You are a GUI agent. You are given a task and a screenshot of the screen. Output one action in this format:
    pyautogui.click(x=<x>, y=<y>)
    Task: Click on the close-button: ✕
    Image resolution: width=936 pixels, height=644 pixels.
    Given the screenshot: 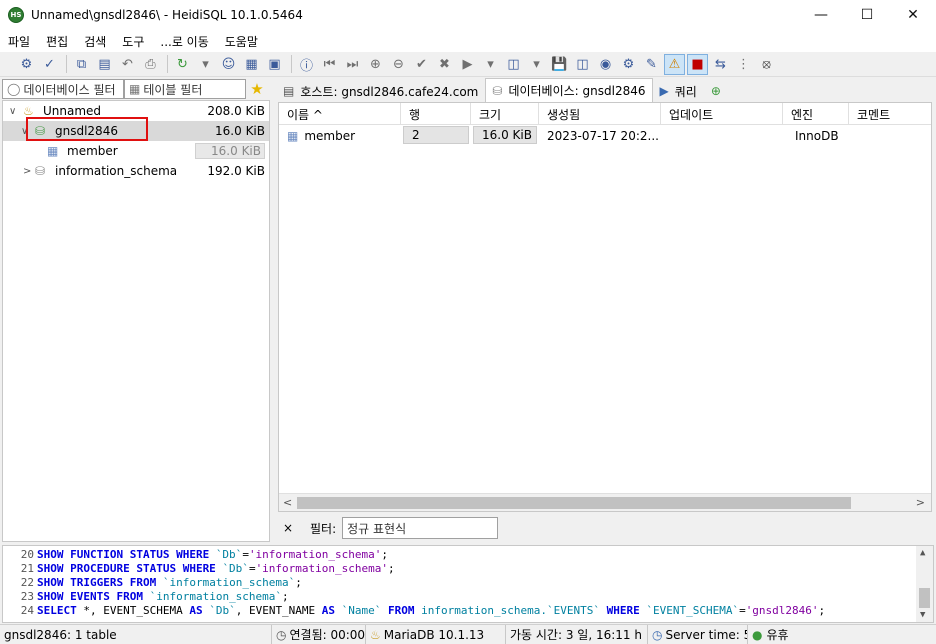 What is the action you would take?
    pyautogui.click(x=913, y=15)
    